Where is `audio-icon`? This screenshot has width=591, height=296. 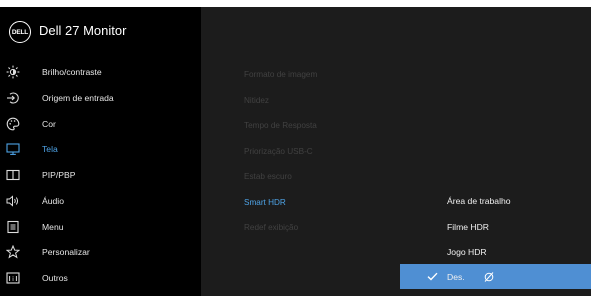
audio-icon is located at coordinates (13, 201).